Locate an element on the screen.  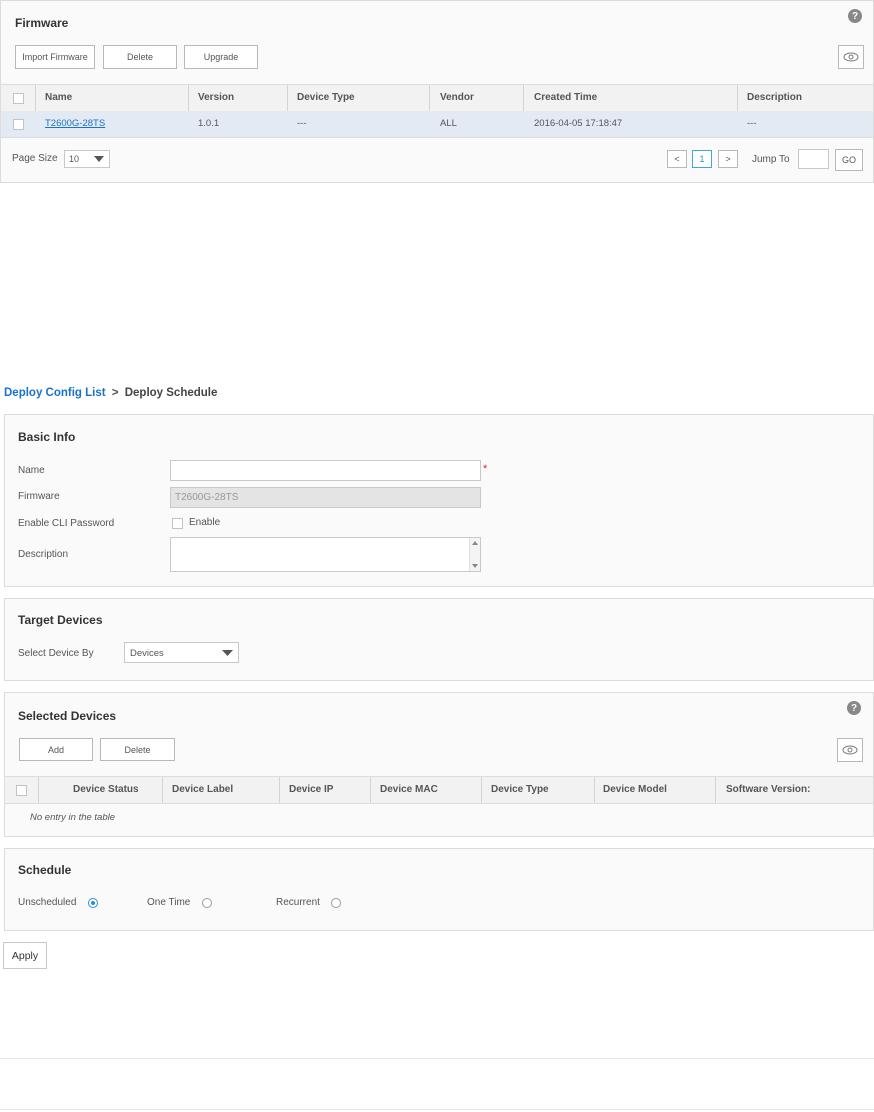
firmware-name-link: T2600G-28TS is located at coordinates (75, 124).